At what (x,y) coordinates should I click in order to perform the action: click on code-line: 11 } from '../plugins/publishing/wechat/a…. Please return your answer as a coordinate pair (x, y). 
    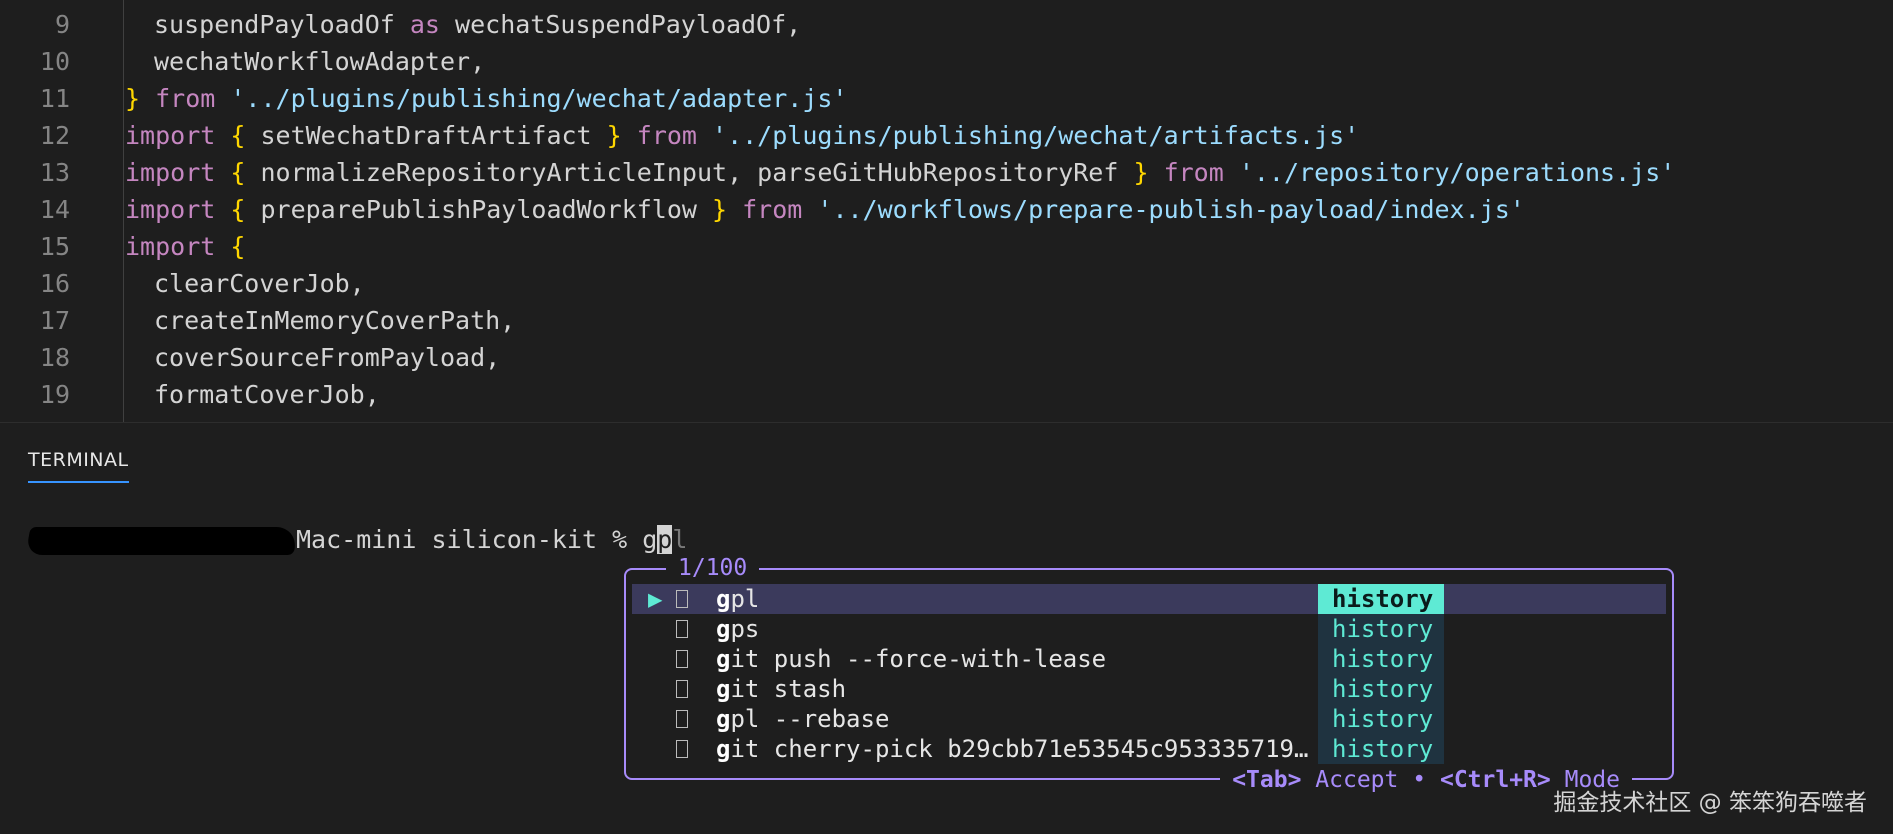
    Looking at the image, I should click on (946, 98).